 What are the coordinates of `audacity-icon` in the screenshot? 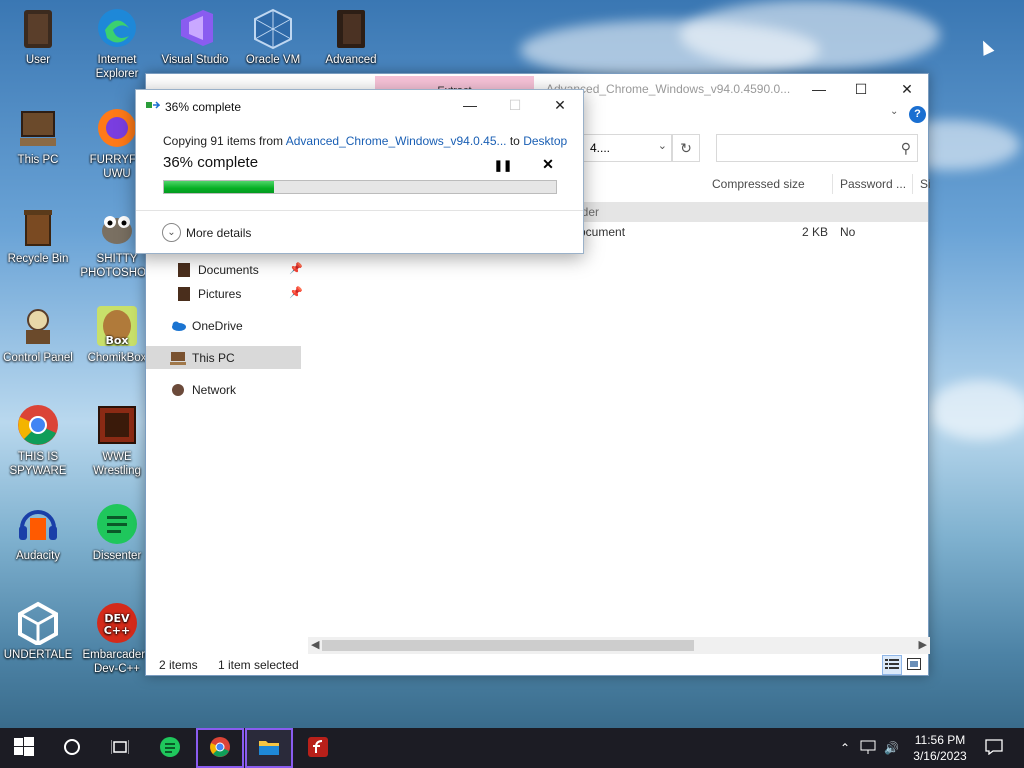 It's located at (38, 524).